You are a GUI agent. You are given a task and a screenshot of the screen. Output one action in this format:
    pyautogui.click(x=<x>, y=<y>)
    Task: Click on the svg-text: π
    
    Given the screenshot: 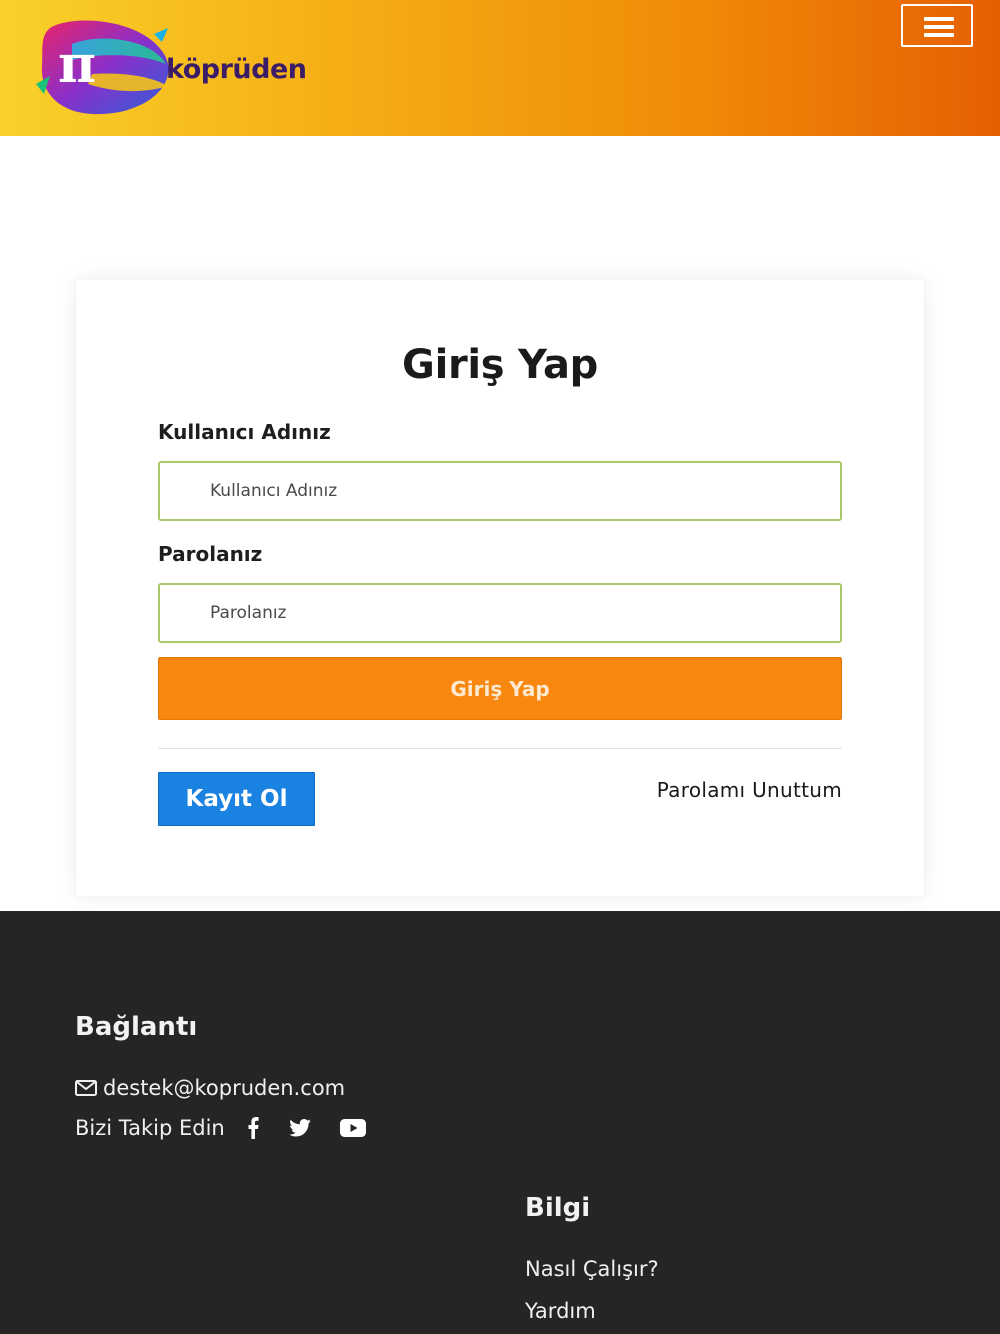 What is the action you would take?
    pyautogui.click(x=77, y=64)
    